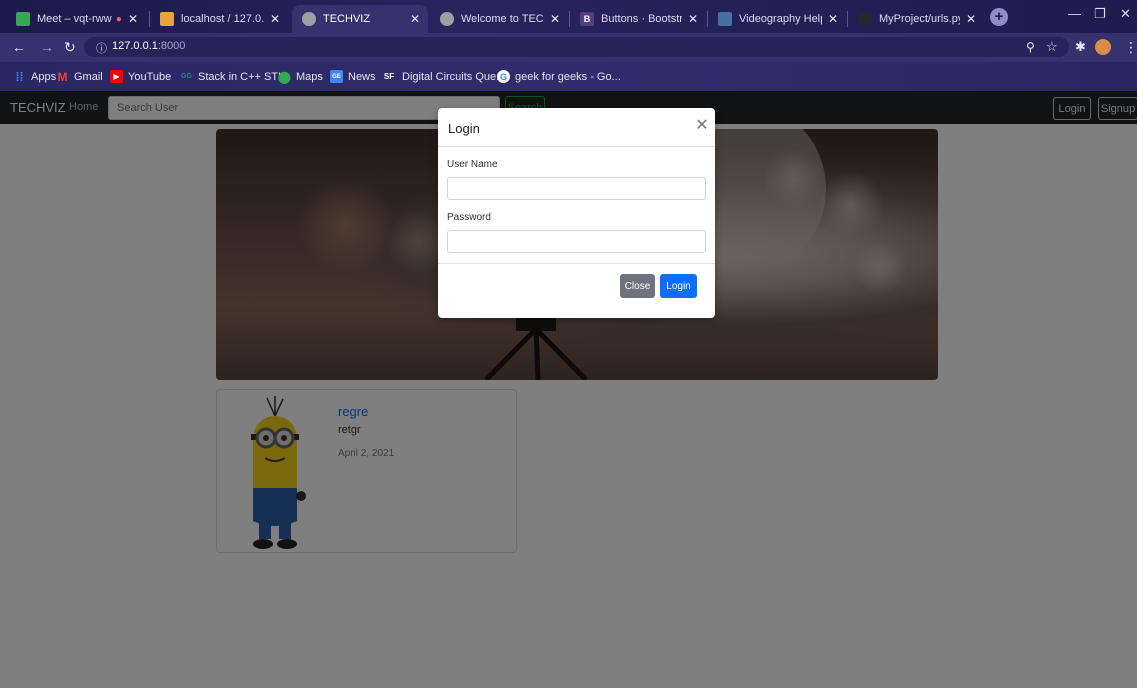 This screenshot has width=1137, height=688. Describe the element at coordinates (62, 76) in the screenshot. I see `gmail-icon: M` at that location.